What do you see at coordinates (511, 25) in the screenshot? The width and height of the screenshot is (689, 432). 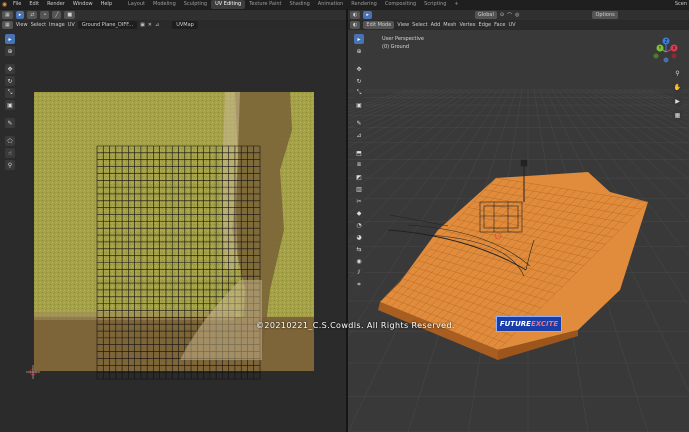 I see `vp-menu-uv: UV` at bounding box center [511, 25].